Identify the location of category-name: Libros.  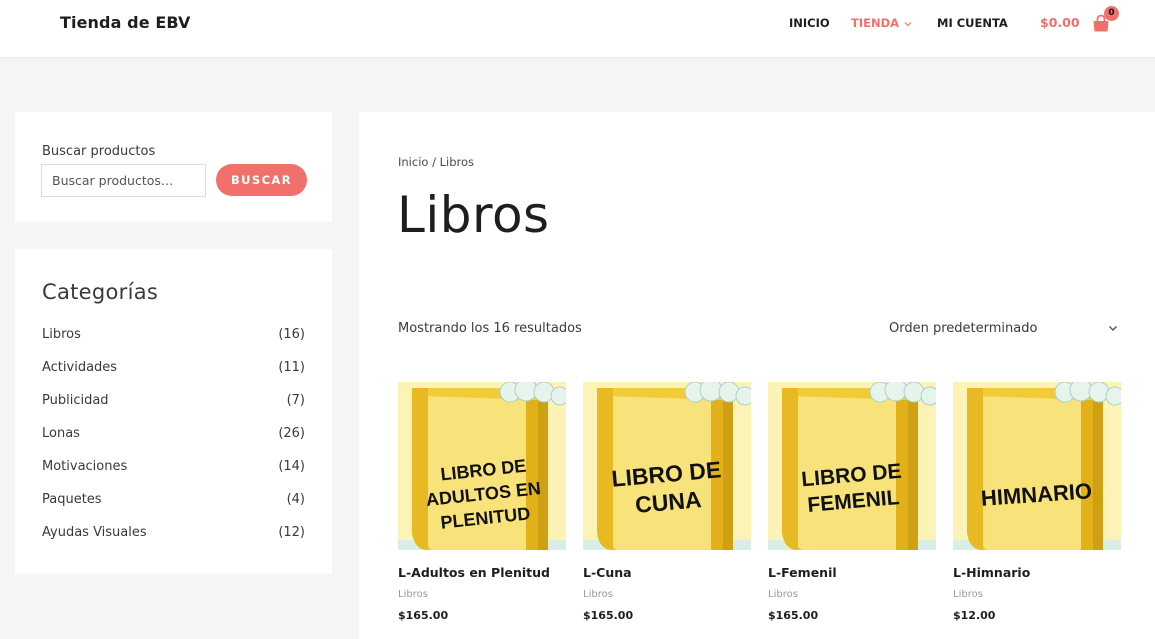
(61, 334).